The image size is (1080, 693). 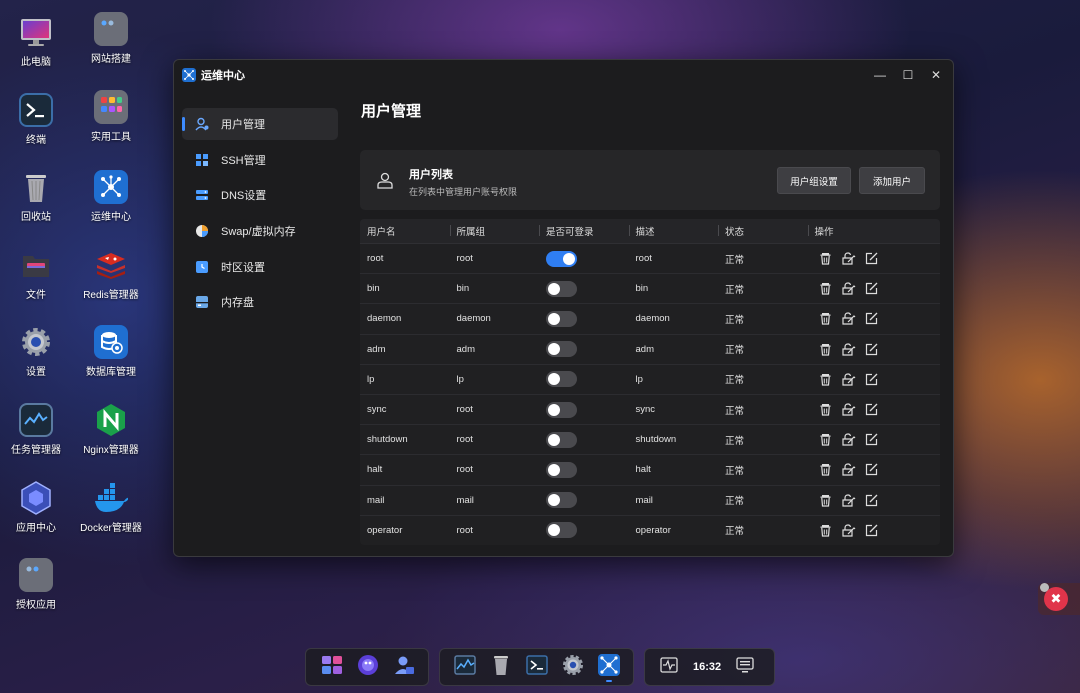 I want to click on sidebar-item-dns: DNS设置, so click(x=260, y=195).